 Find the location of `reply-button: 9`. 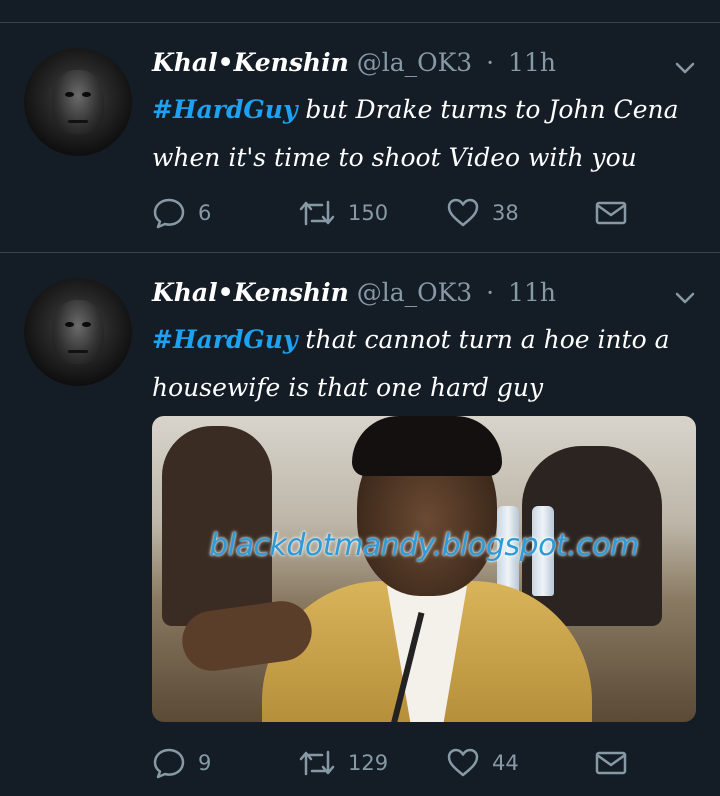

reply-button: 9 is located at coordinates (181, 763).